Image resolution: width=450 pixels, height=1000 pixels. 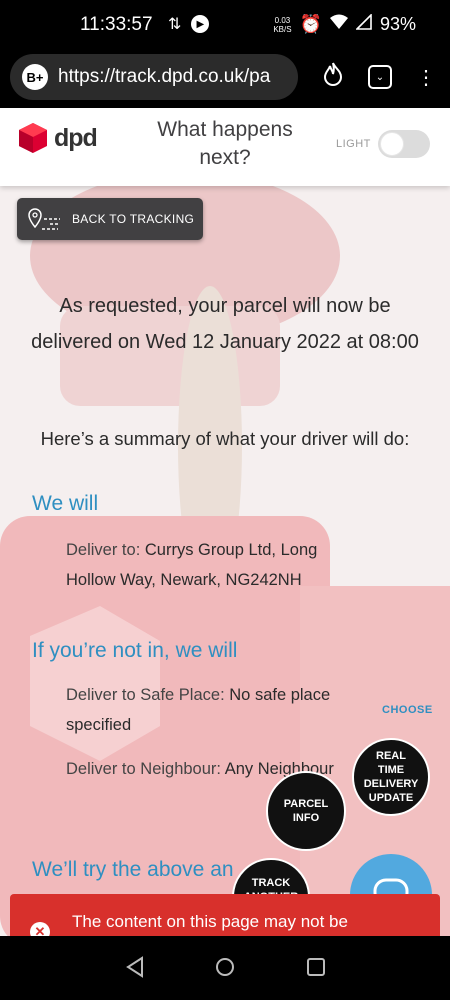 What do you see at coordinates (316, 967) in the screenshot?
I see `recents-icon` at bounding box center [316, 967].